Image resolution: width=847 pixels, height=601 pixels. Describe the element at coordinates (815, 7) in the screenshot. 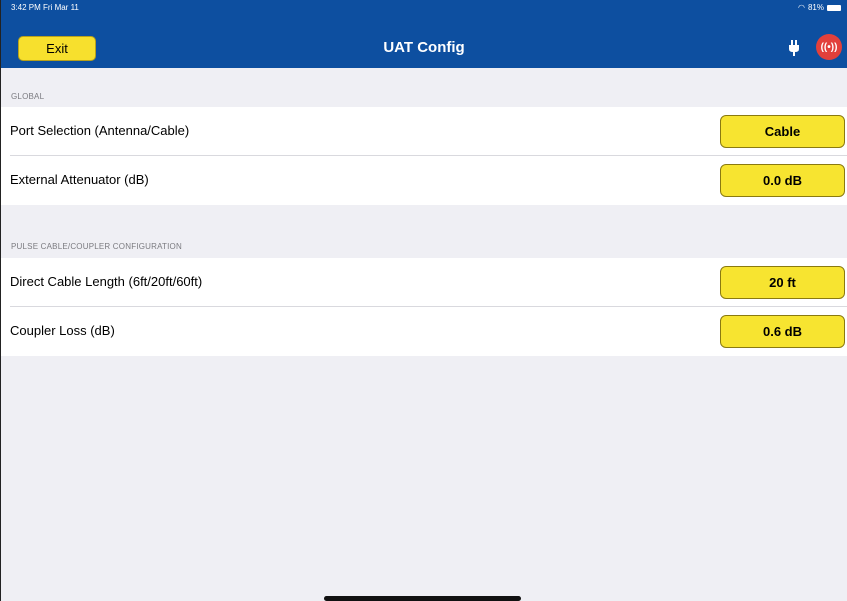

I see `battery-percent: 81%` at that location.